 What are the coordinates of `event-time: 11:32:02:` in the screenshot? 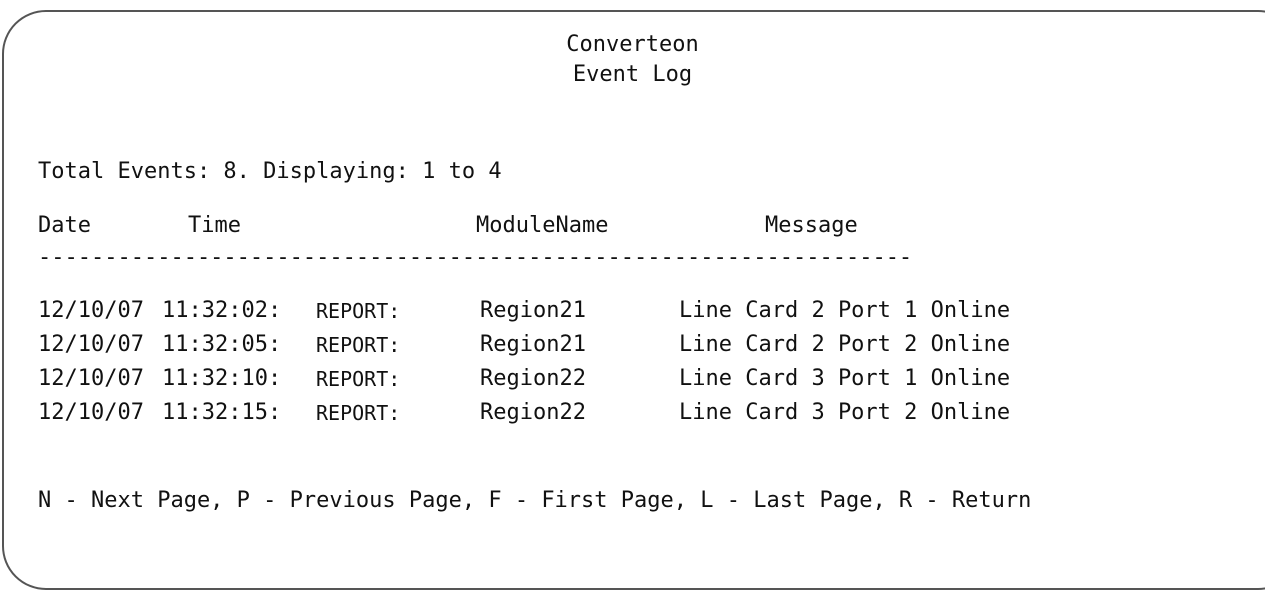 It's located at (222, 310).